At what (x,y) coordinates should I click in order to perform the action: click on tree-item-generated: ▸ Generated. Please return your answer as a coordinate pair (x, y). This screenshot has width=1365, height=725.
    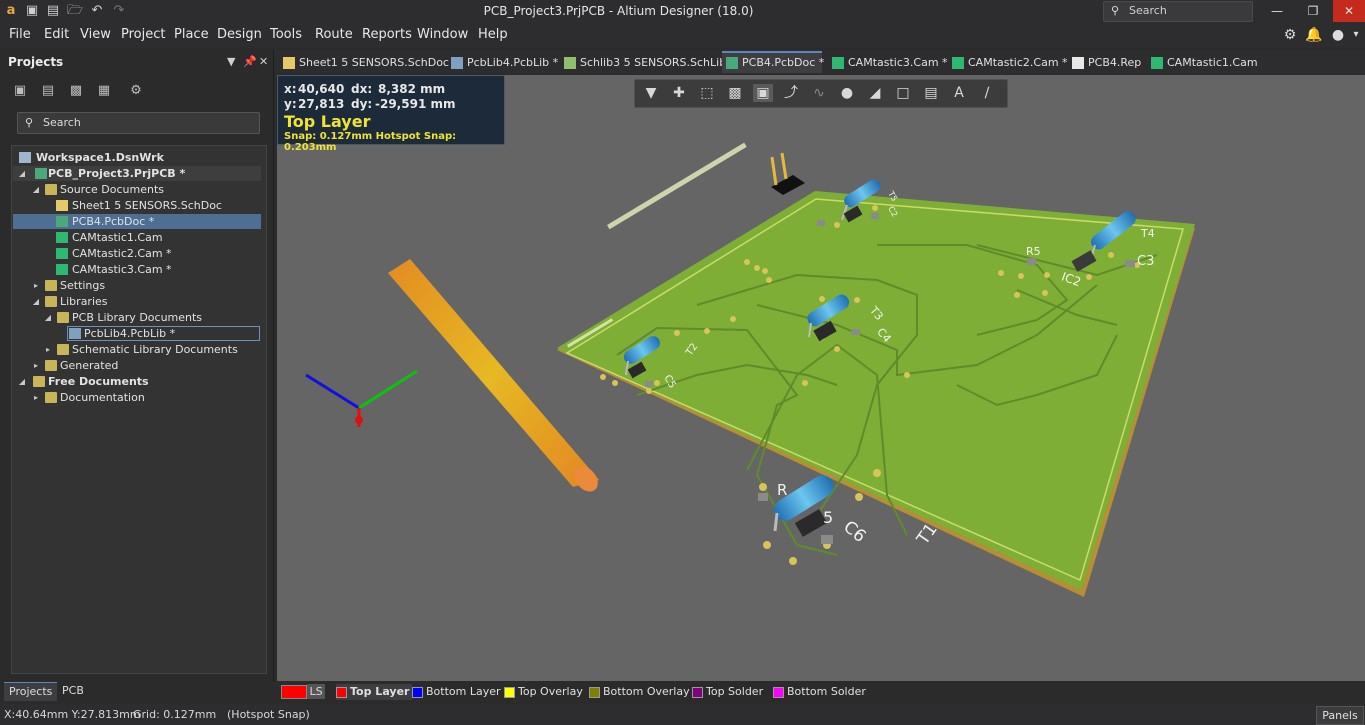
    Looking at the image, I should click on (137, 365).